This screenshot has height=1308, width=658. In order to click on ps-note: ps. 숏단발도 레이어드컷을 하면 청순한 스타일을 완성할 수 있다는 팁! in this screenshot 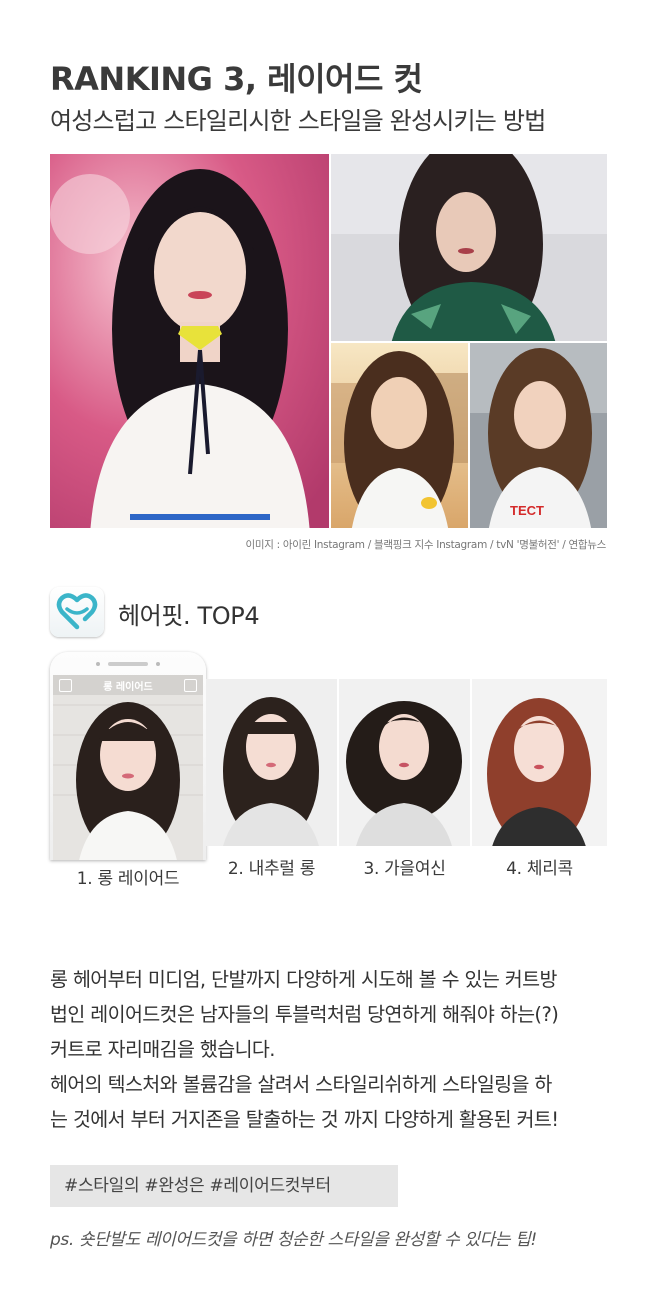, I will do `click(293, 1240)`.